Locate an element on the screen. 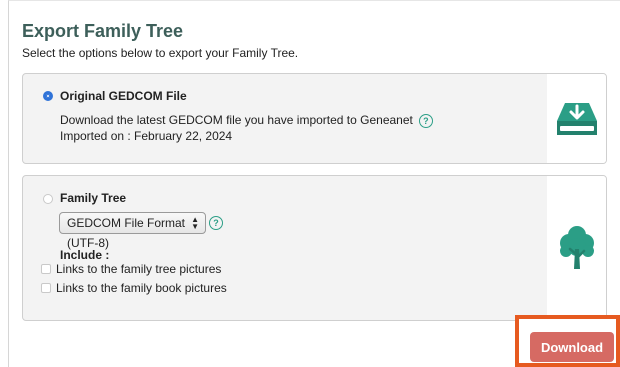 The image size is (620, 367). download-drive-icon is located at coordinates (576, 118).